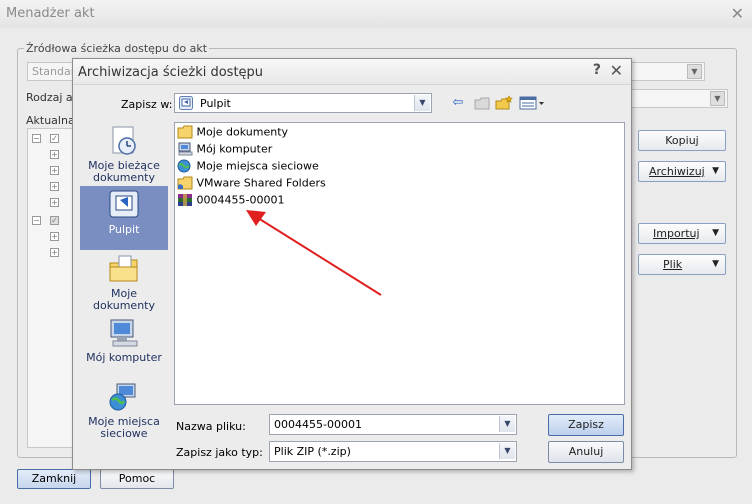  What do you see at coordinates (50, 288) in the screenshot?
I see `folder-tree: − ✓ + + + + − ✓ + +` at bounding box center [50, 288].